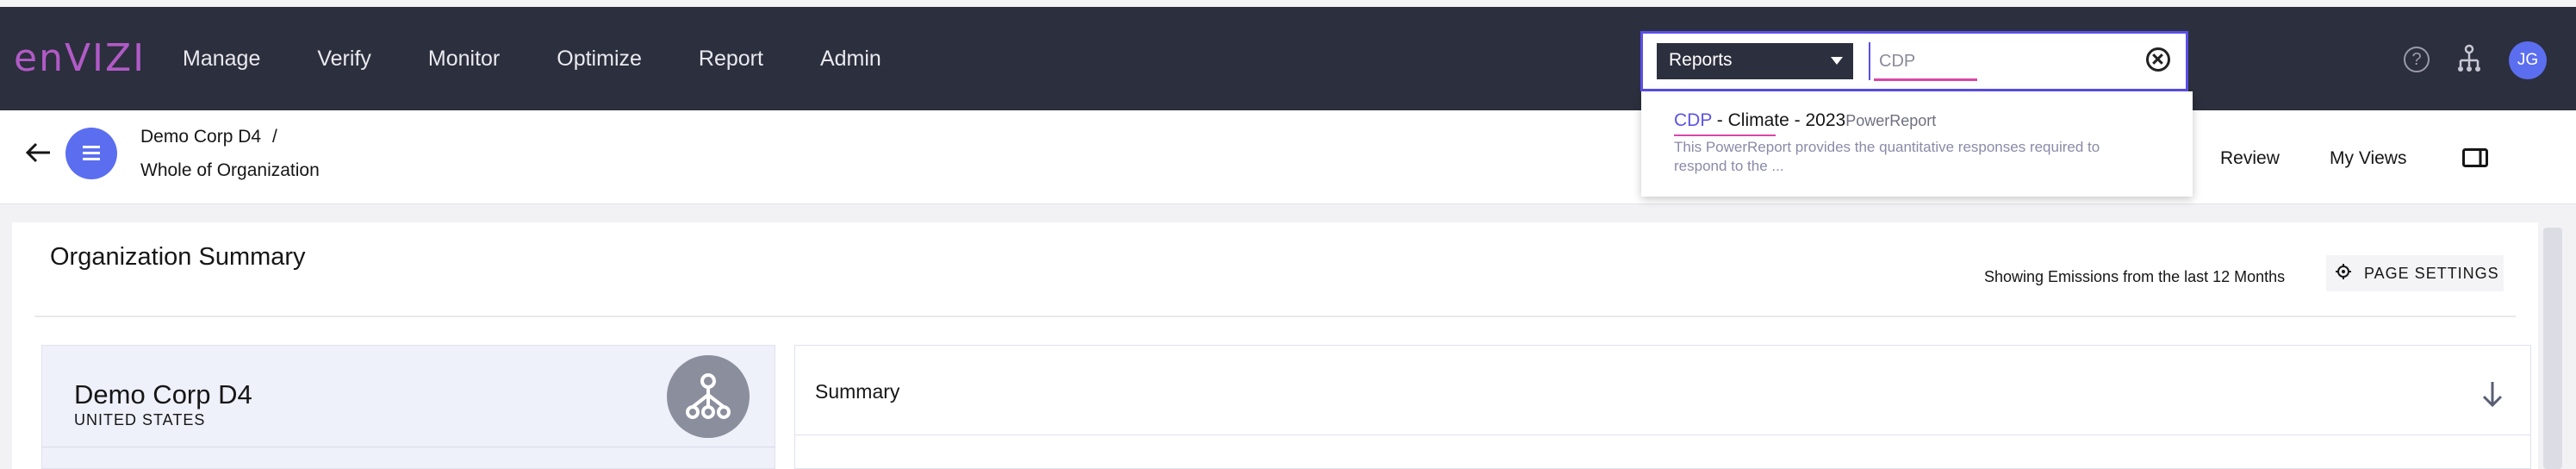  Describe the element at coordinates (708, 396) in the screenshot. I see `organization-hierarchy-icon` at that location.